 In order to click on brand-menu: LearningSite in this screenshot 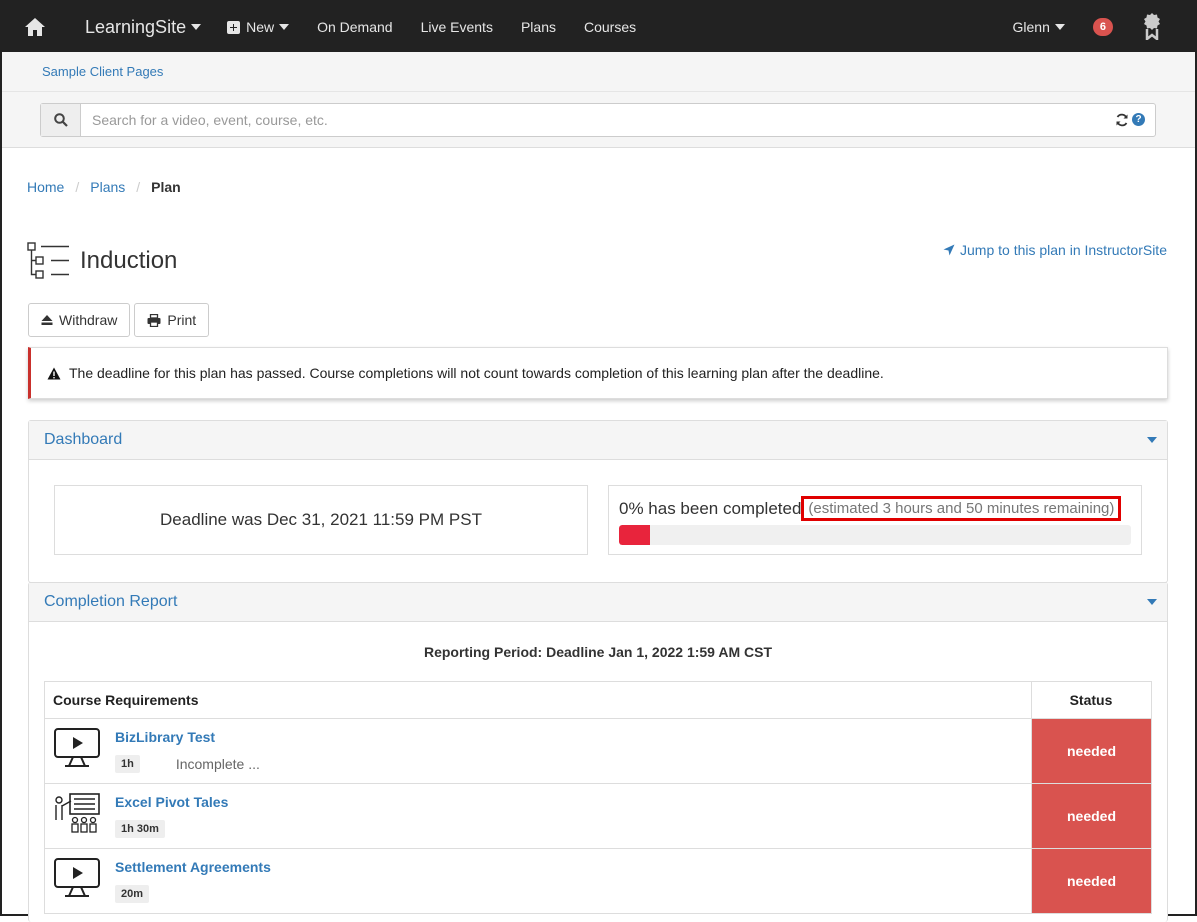, I will do `click(143, 27)`.